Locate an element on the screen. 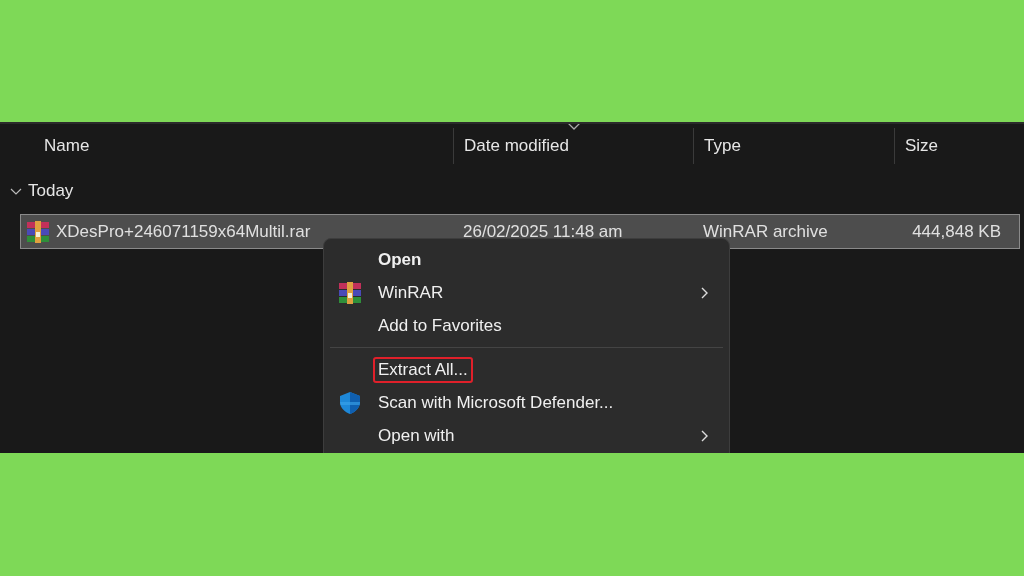 The image size is (1024, 576). group-label: Today is located at coordinates (51, 191).